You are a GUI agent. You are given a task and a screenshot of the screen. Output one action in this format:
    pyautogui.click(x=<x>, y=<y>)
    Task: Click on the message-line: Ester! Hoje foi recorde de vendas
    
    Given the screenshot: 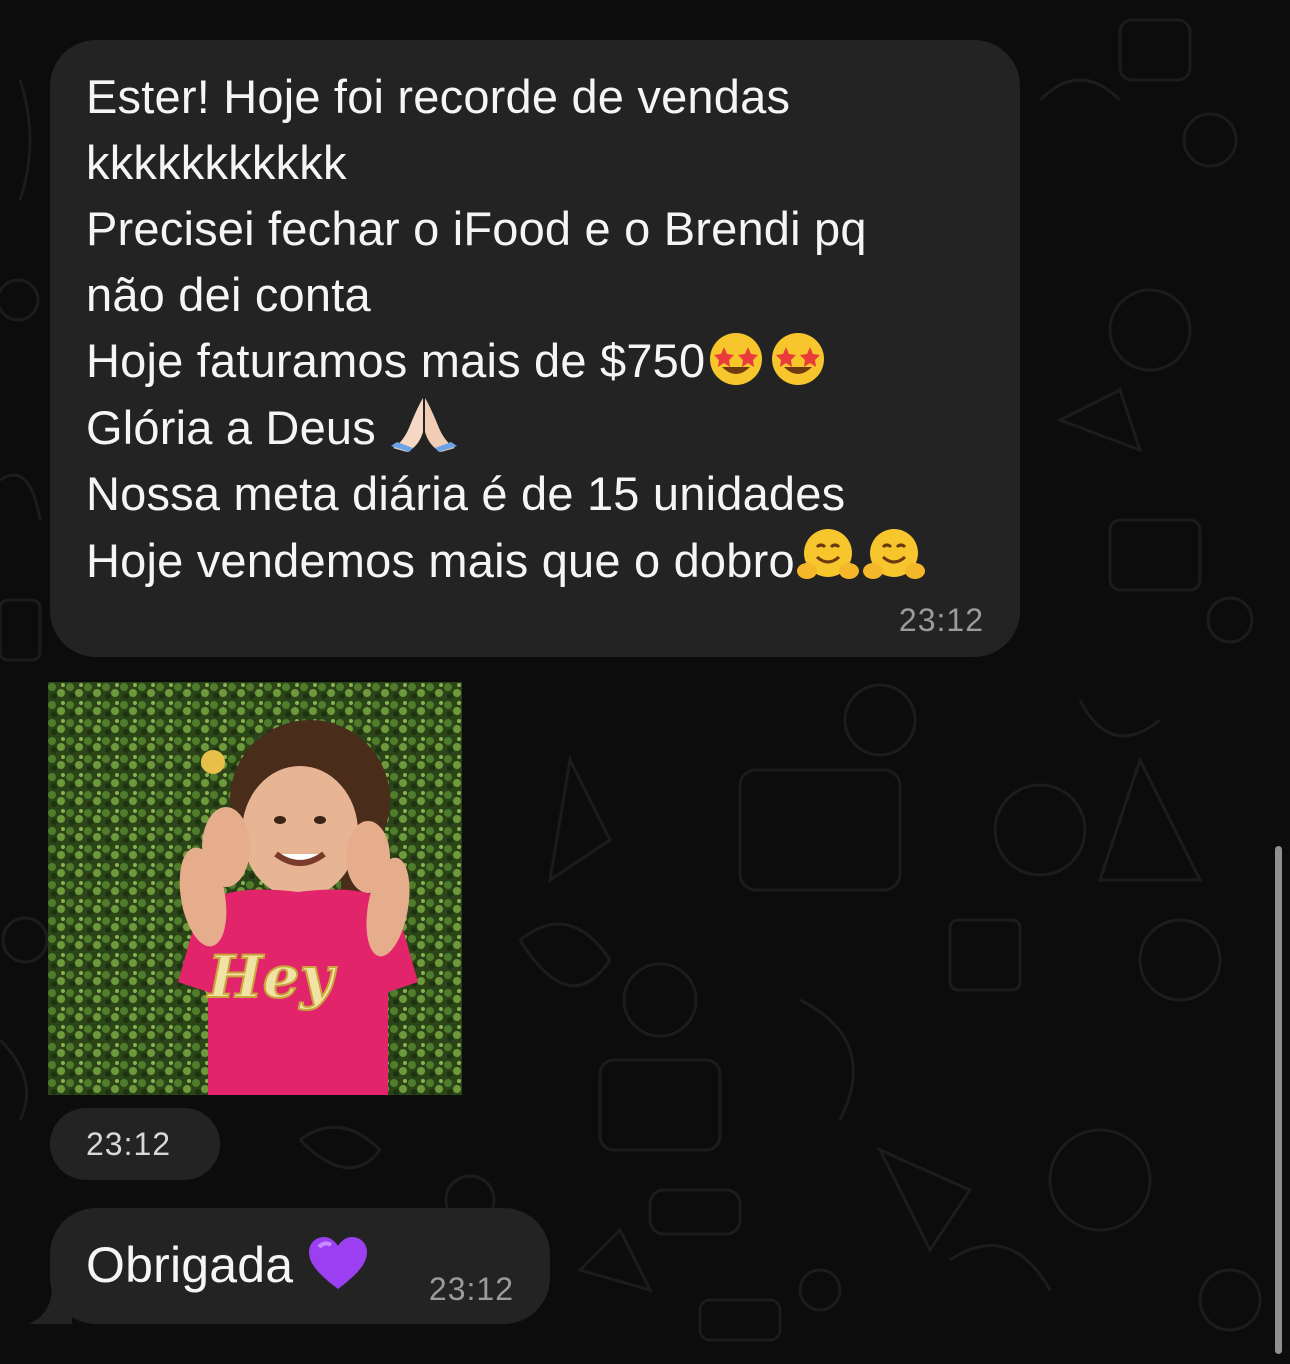 What is the action you would take?
    pyautogui.click(x=438, y=96)
    